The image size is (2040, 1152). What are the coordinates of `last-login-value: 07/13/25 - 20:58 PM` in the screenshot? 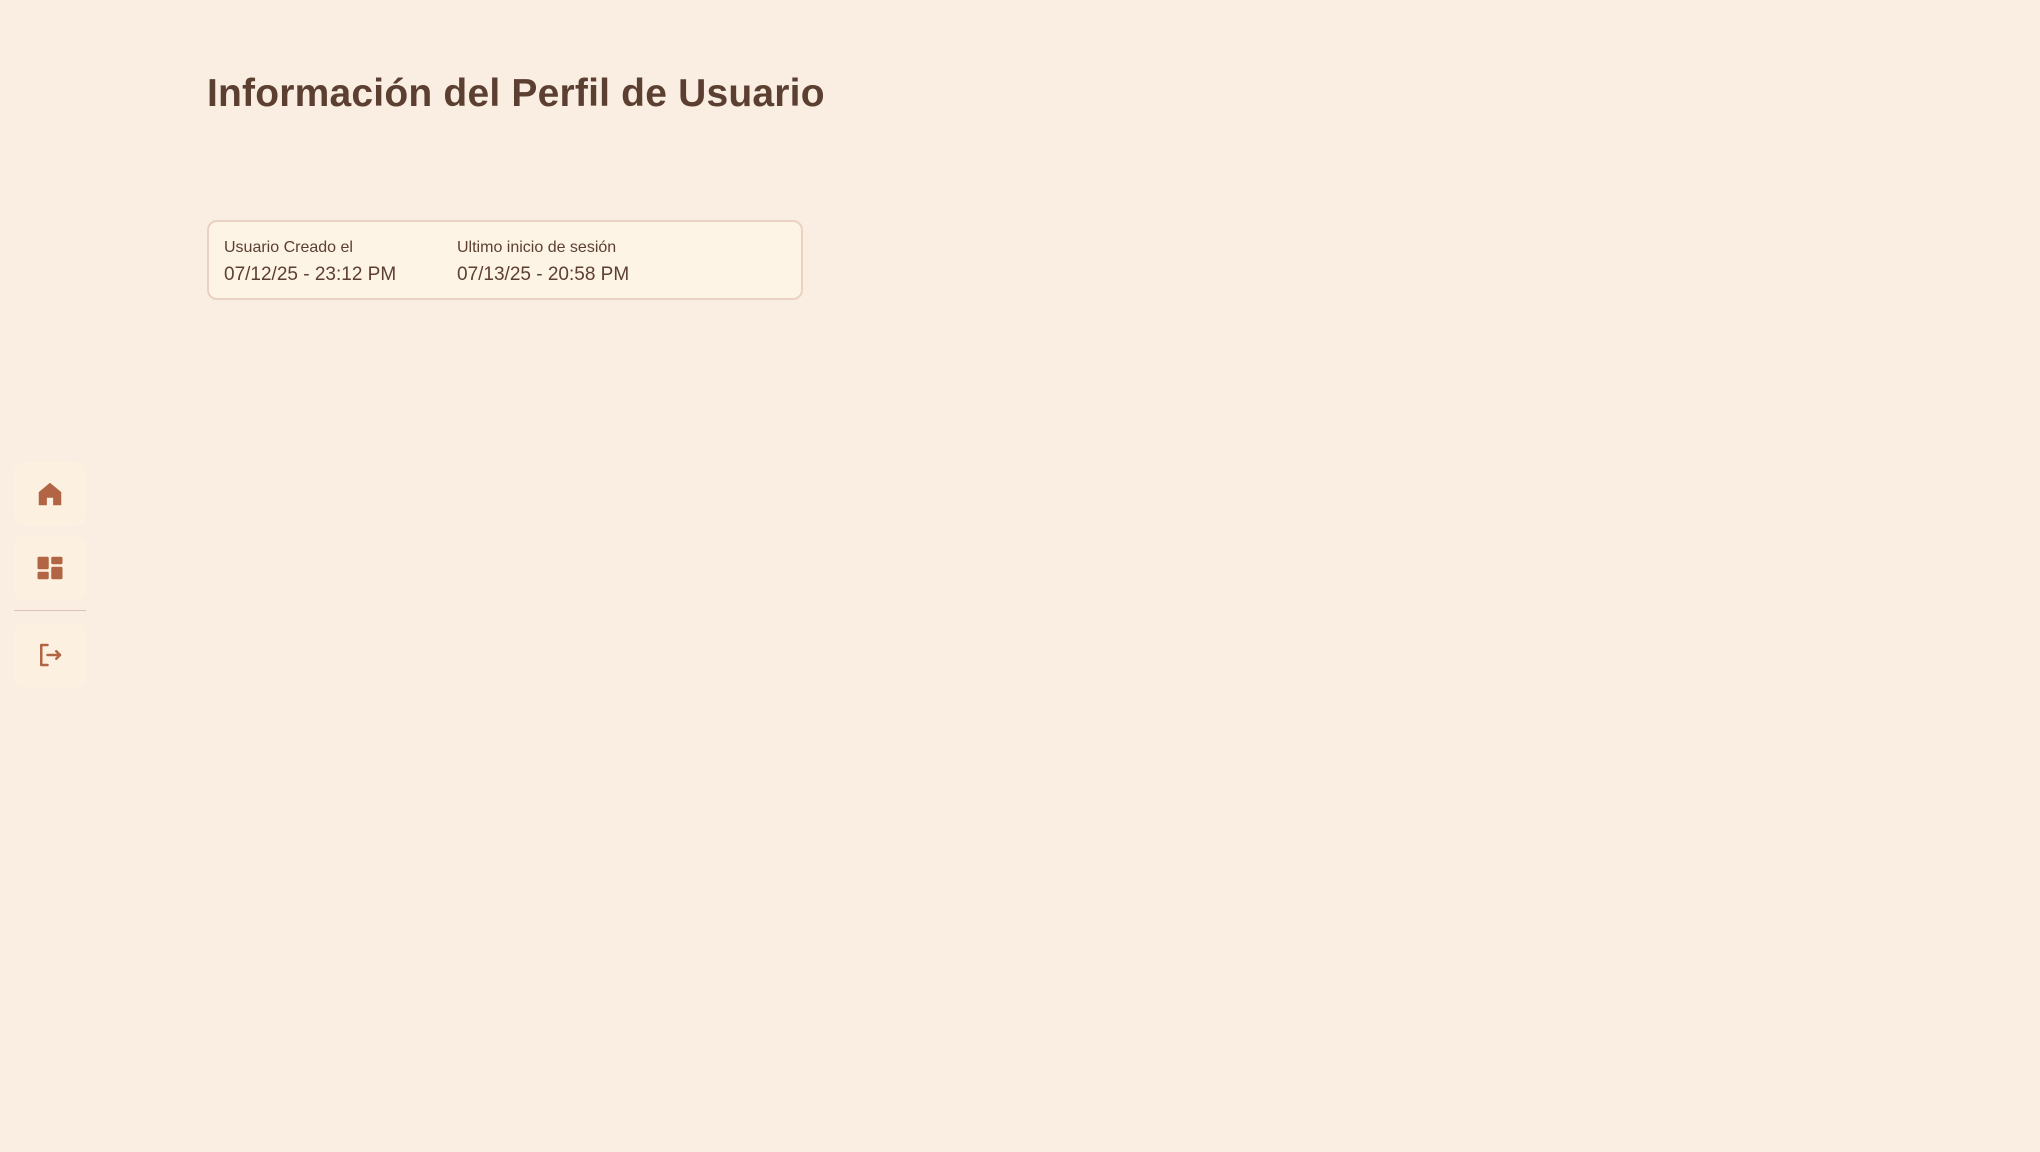 It's located at (543, 274).